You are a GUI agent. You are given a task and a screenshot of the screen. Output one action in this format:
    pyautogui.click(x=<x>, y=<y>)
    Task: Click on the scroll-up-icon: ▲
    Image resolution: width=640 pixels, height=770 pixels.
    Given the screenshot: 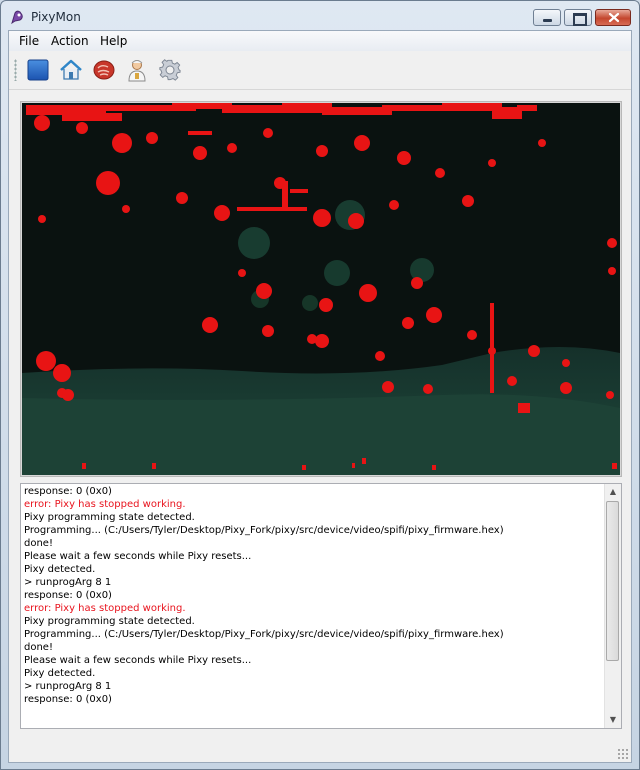 What is the action you would take?
    pyautogui.click(x=613, y=492)
    